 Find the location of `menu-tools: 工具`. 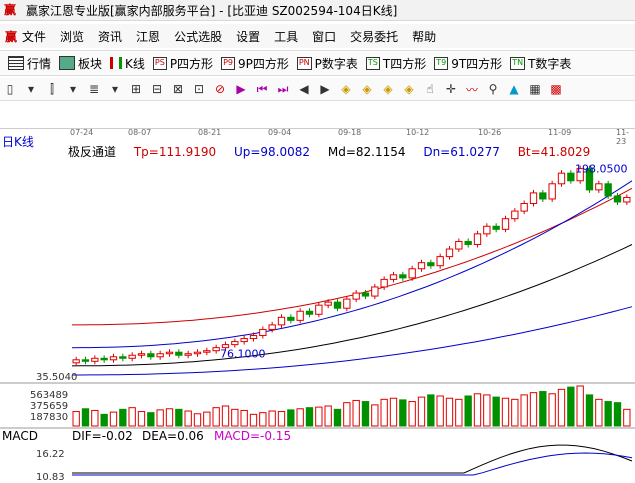

menu-tools: 工具 is located at coordinates (286, 36).